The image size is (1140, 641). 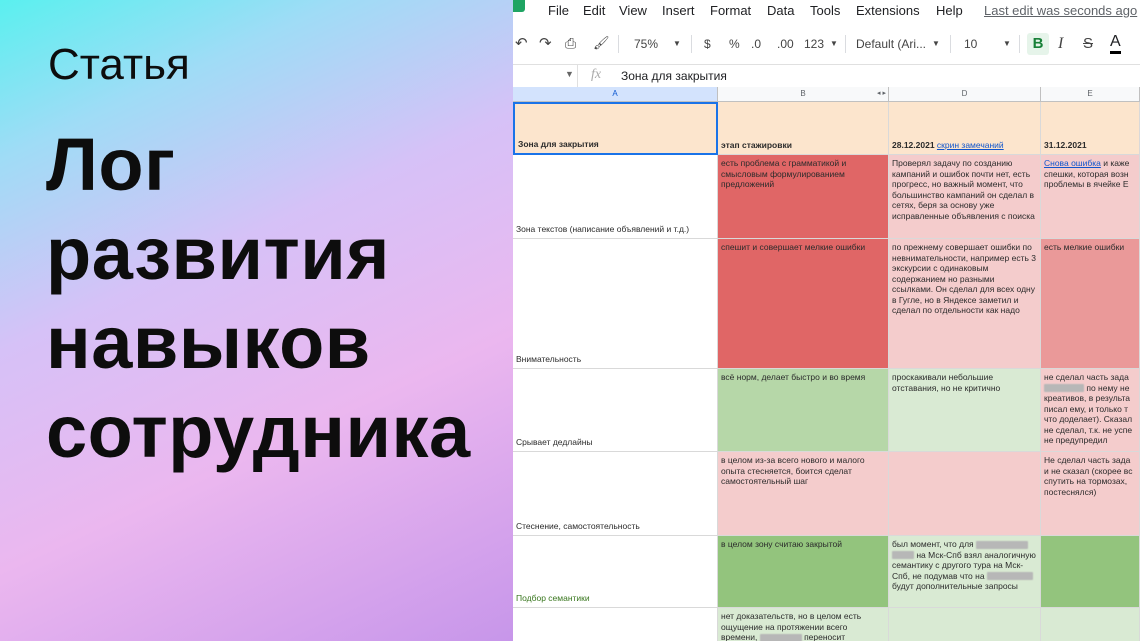 I want to click on row-label-shyness: Стеснение, самостоятельность, so click(x=615, y=494).